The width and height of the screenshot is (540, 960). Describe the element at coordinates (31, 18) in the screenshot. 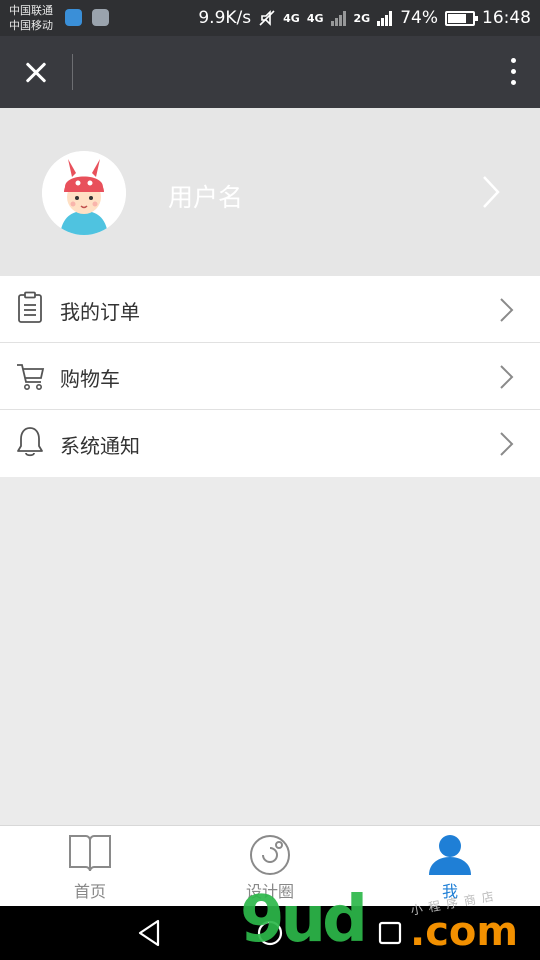

I see `carrier-labels: 中国联通 中国移动` at that location.